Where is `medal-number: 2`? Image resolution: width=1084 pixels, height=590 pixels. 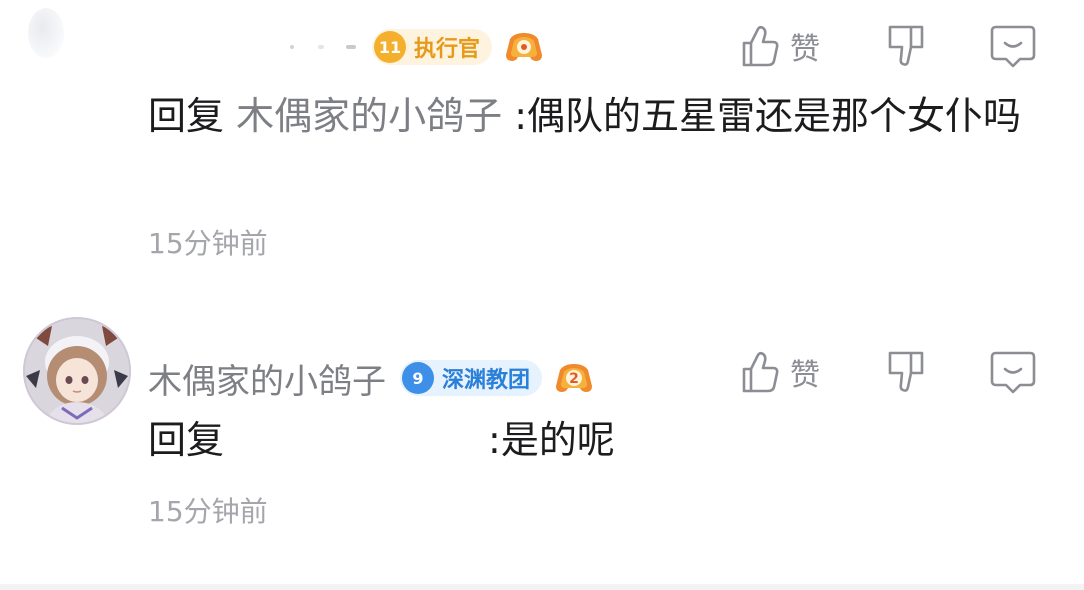 medal-number: 2 is located at coordinates (574, 379).